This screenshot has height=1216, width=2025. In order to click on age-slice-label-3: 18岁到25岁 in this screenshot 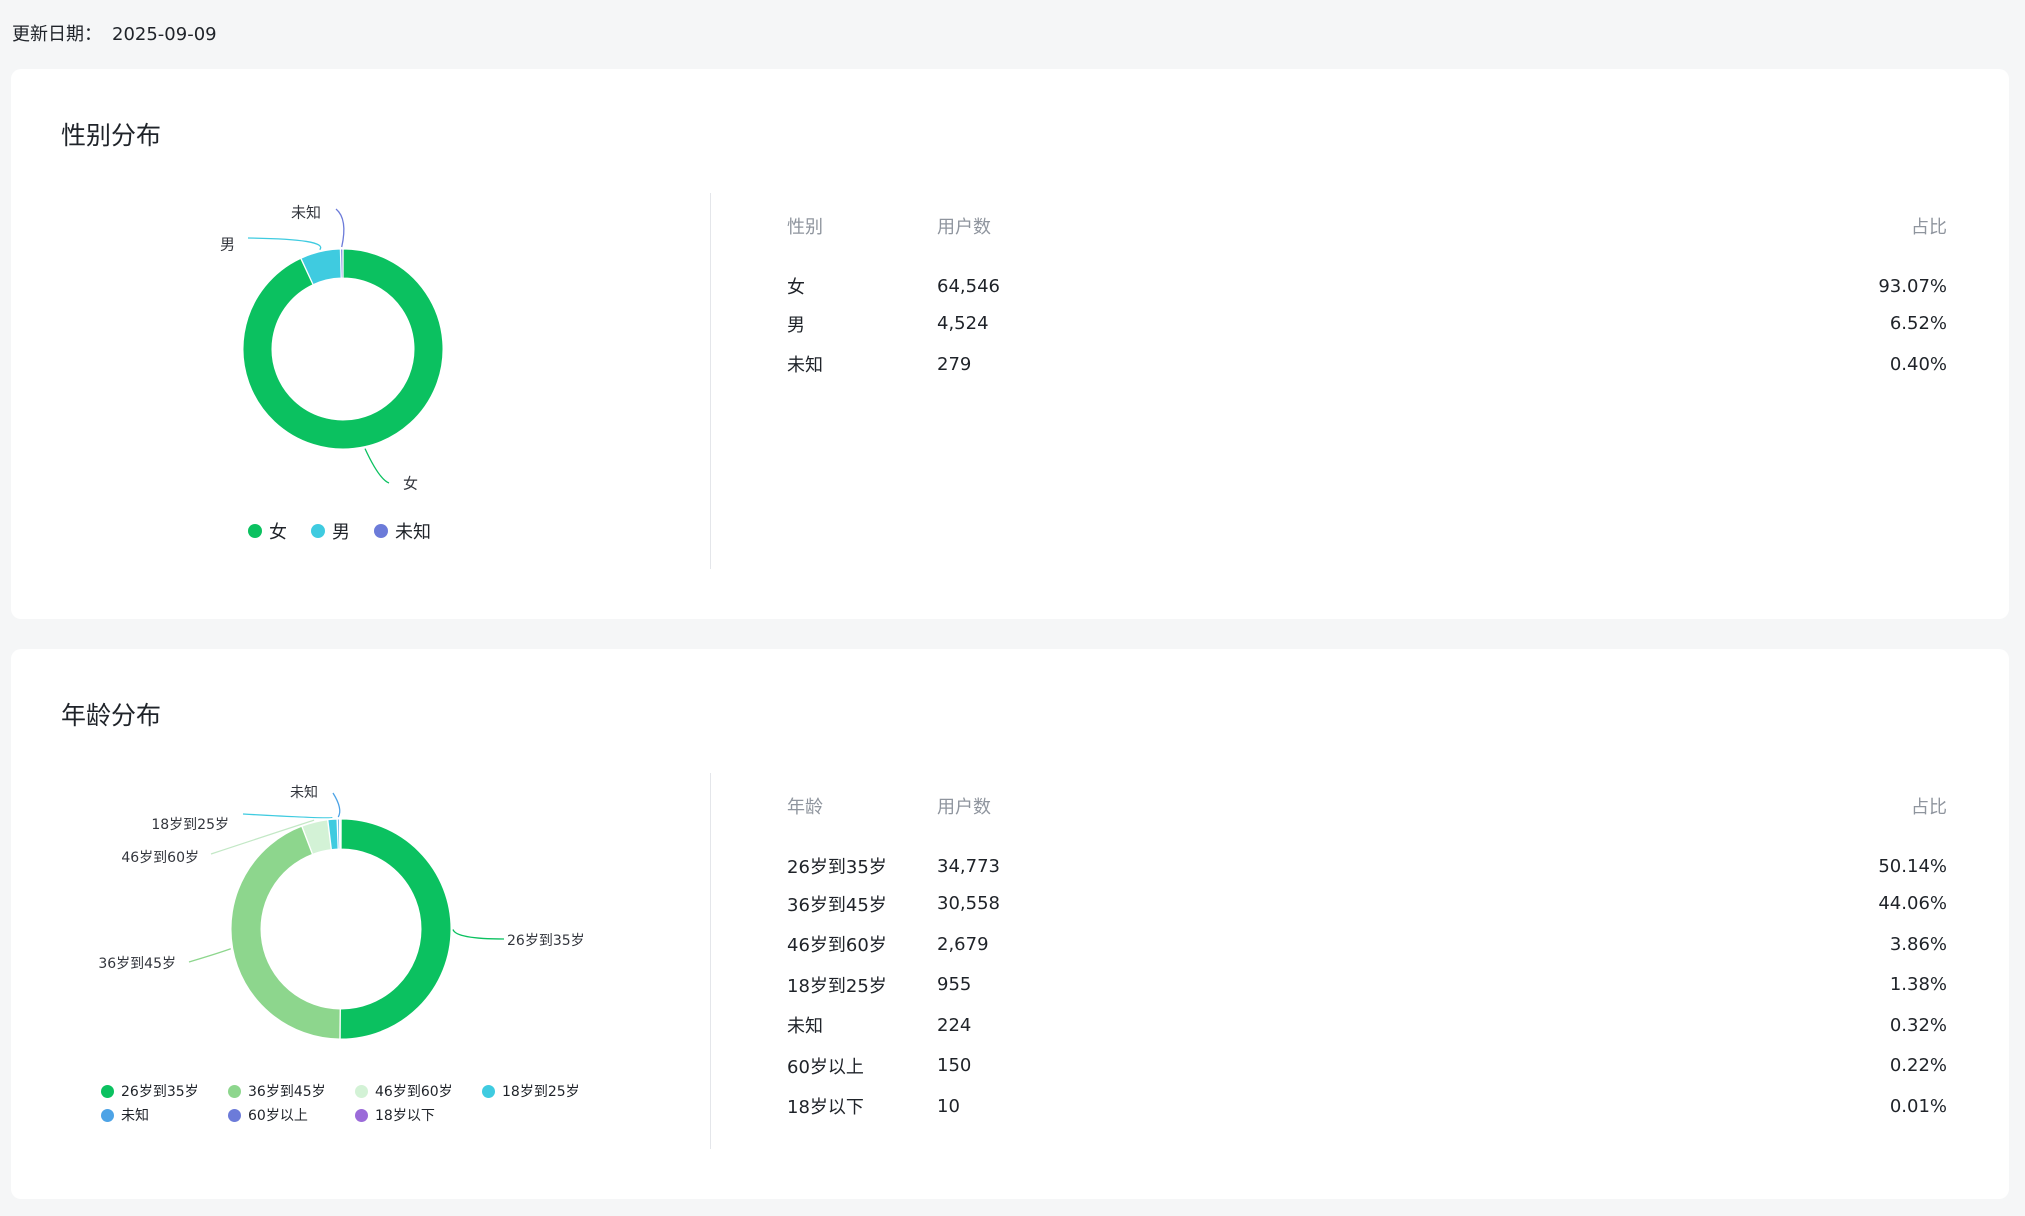, I will do `click(190, 825)`.